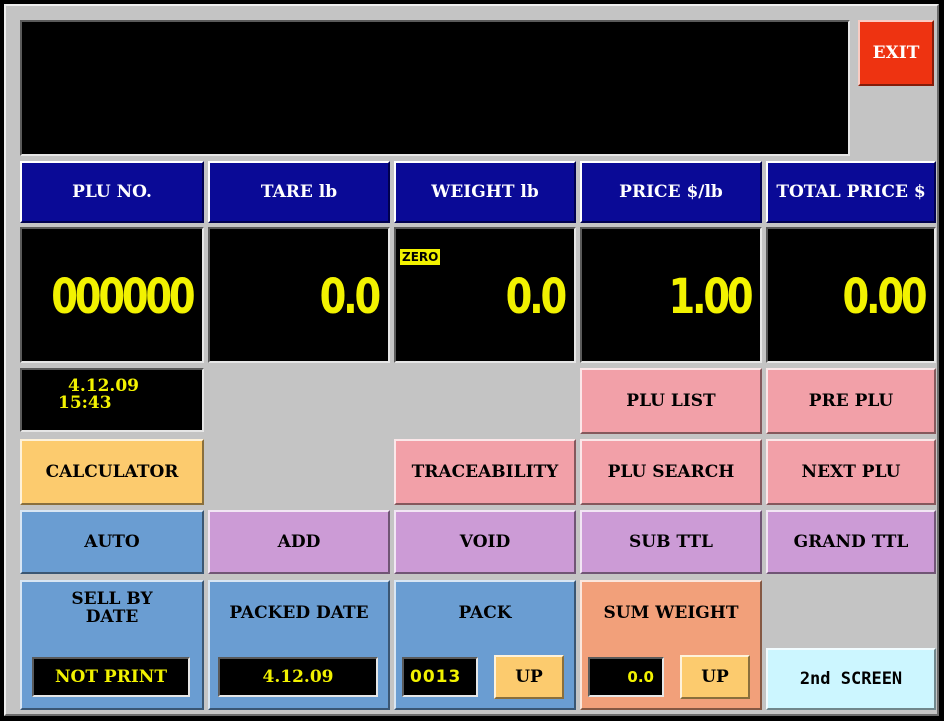  I want to click on plu-no-display: 000000, so click(112, 295).